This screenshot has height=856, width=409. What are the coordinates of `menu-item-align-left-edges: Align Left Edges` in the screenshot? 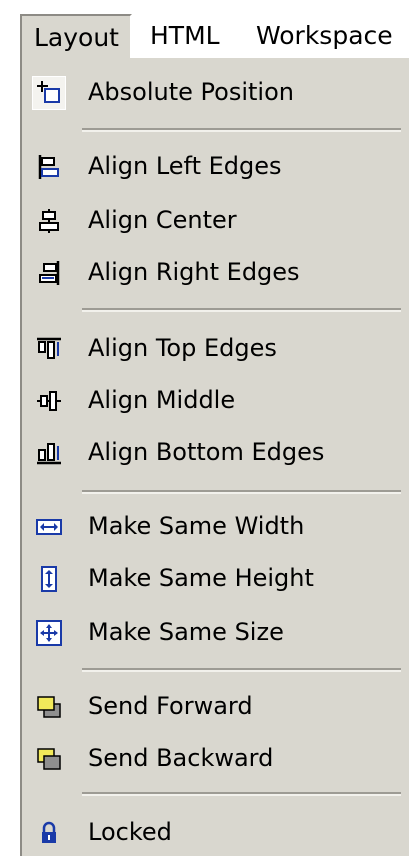 It's located at (215, 166).